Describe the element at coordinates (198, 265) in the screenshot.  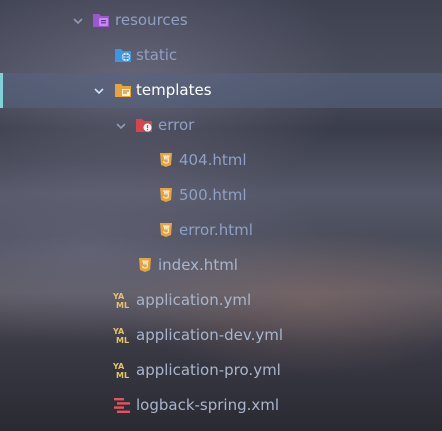
I see `tree-item-label: index.html` at that location.